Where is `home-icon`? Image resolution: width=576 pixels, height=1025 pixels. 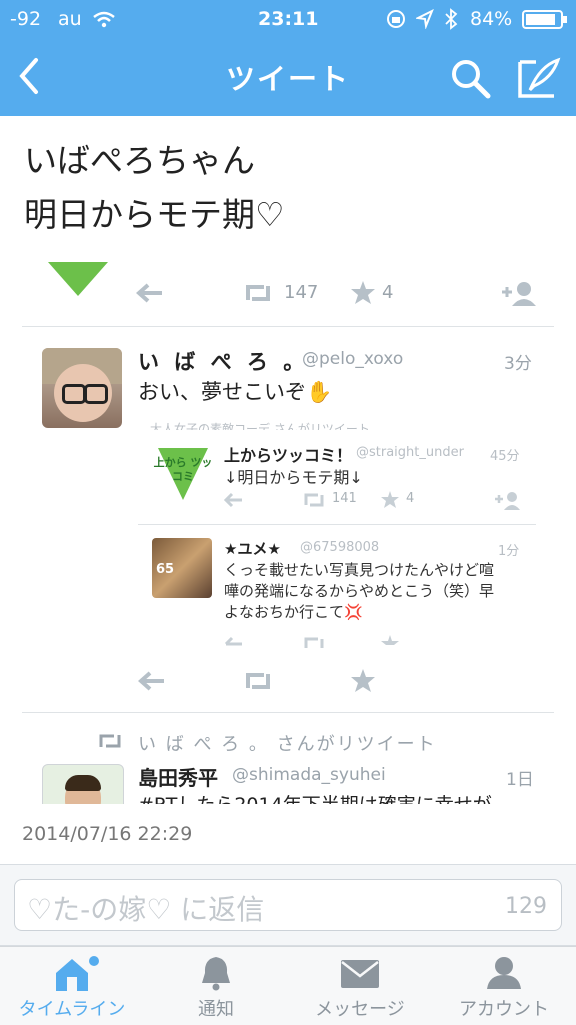 home-icon is located at coordinates (77, 973).